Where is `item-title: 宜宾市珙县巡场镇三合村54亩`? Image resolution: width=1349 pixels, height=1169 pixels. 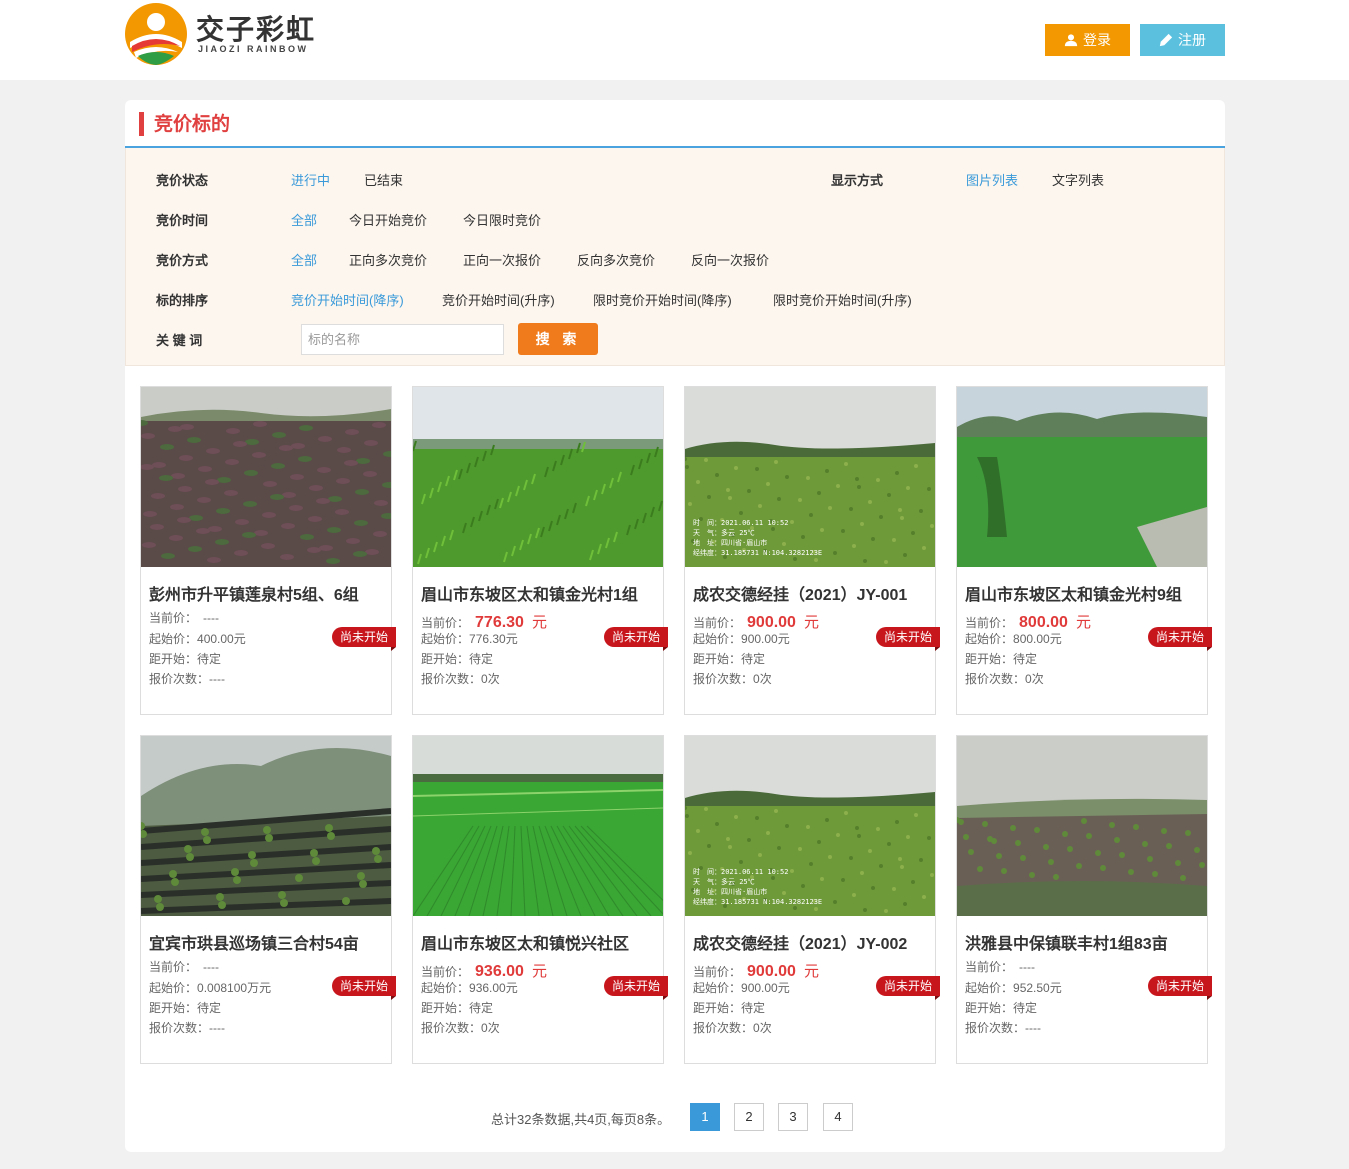
item-title: 宜宾市珙县巡场镇三合村54亩 is located at coordinates (267, 942).